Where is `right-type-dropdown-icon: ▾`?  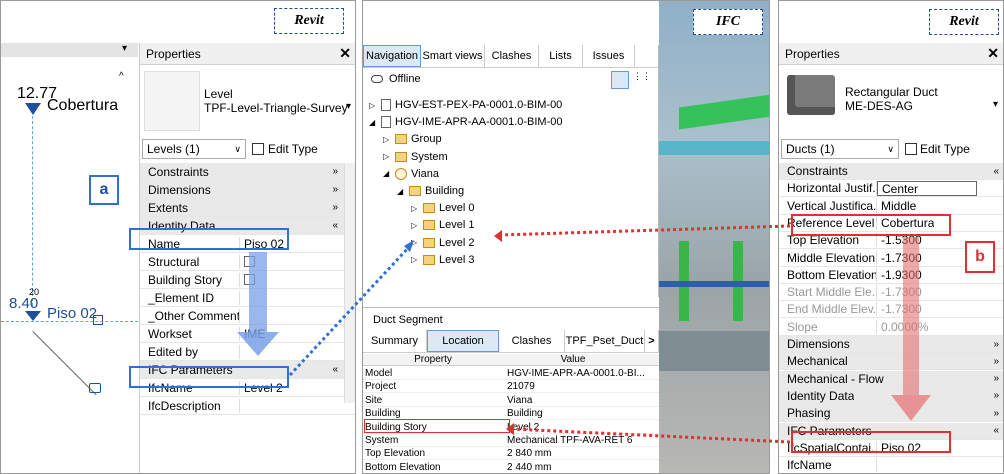 right-type-dropdown-icon: ▾ is located at coordinates (995, 104).